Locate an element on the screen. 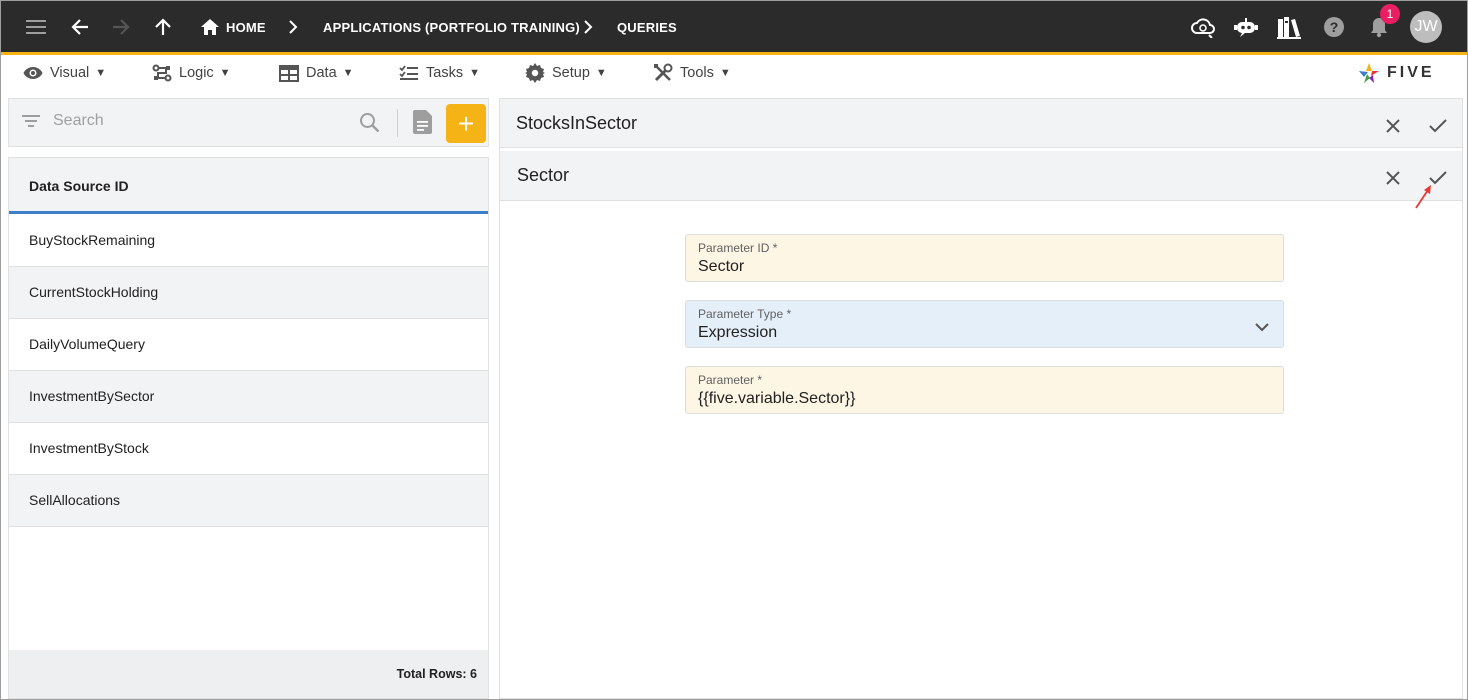  help-icon: ? is located at coordinates (1334, 26).